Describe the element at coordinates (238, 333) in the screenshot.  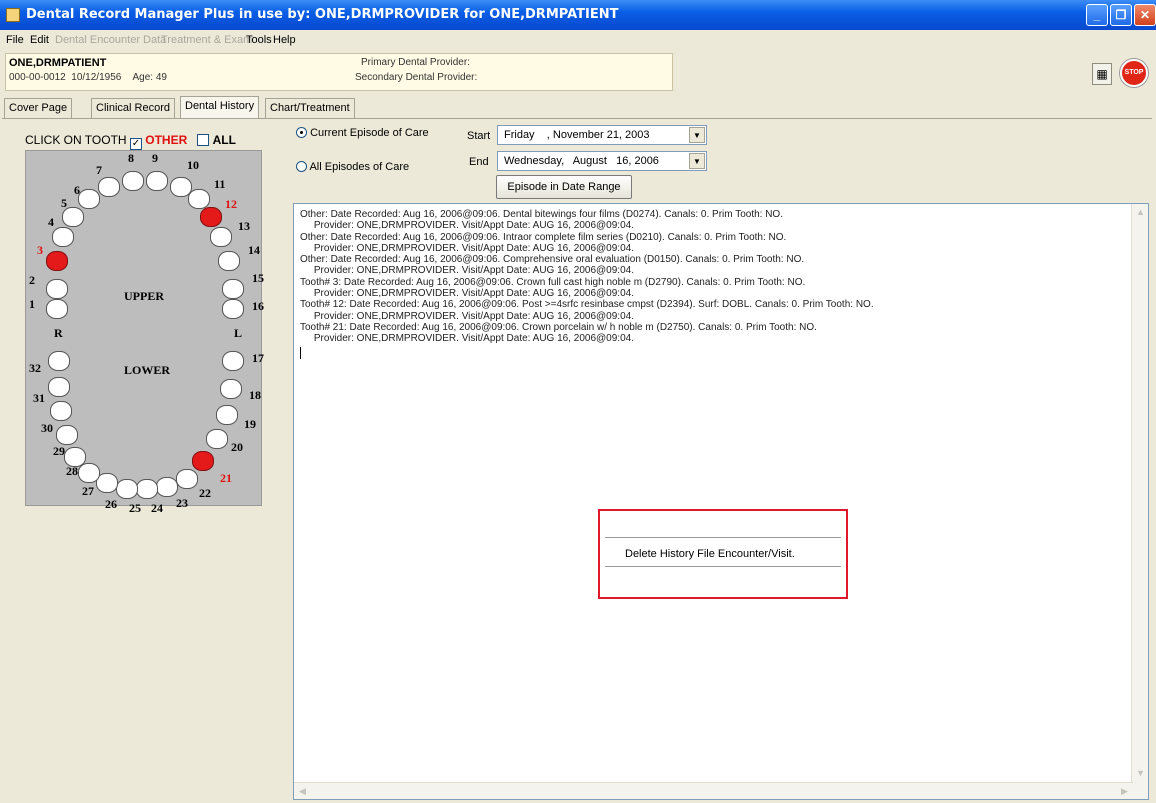
I see `left-label: L` at that location.